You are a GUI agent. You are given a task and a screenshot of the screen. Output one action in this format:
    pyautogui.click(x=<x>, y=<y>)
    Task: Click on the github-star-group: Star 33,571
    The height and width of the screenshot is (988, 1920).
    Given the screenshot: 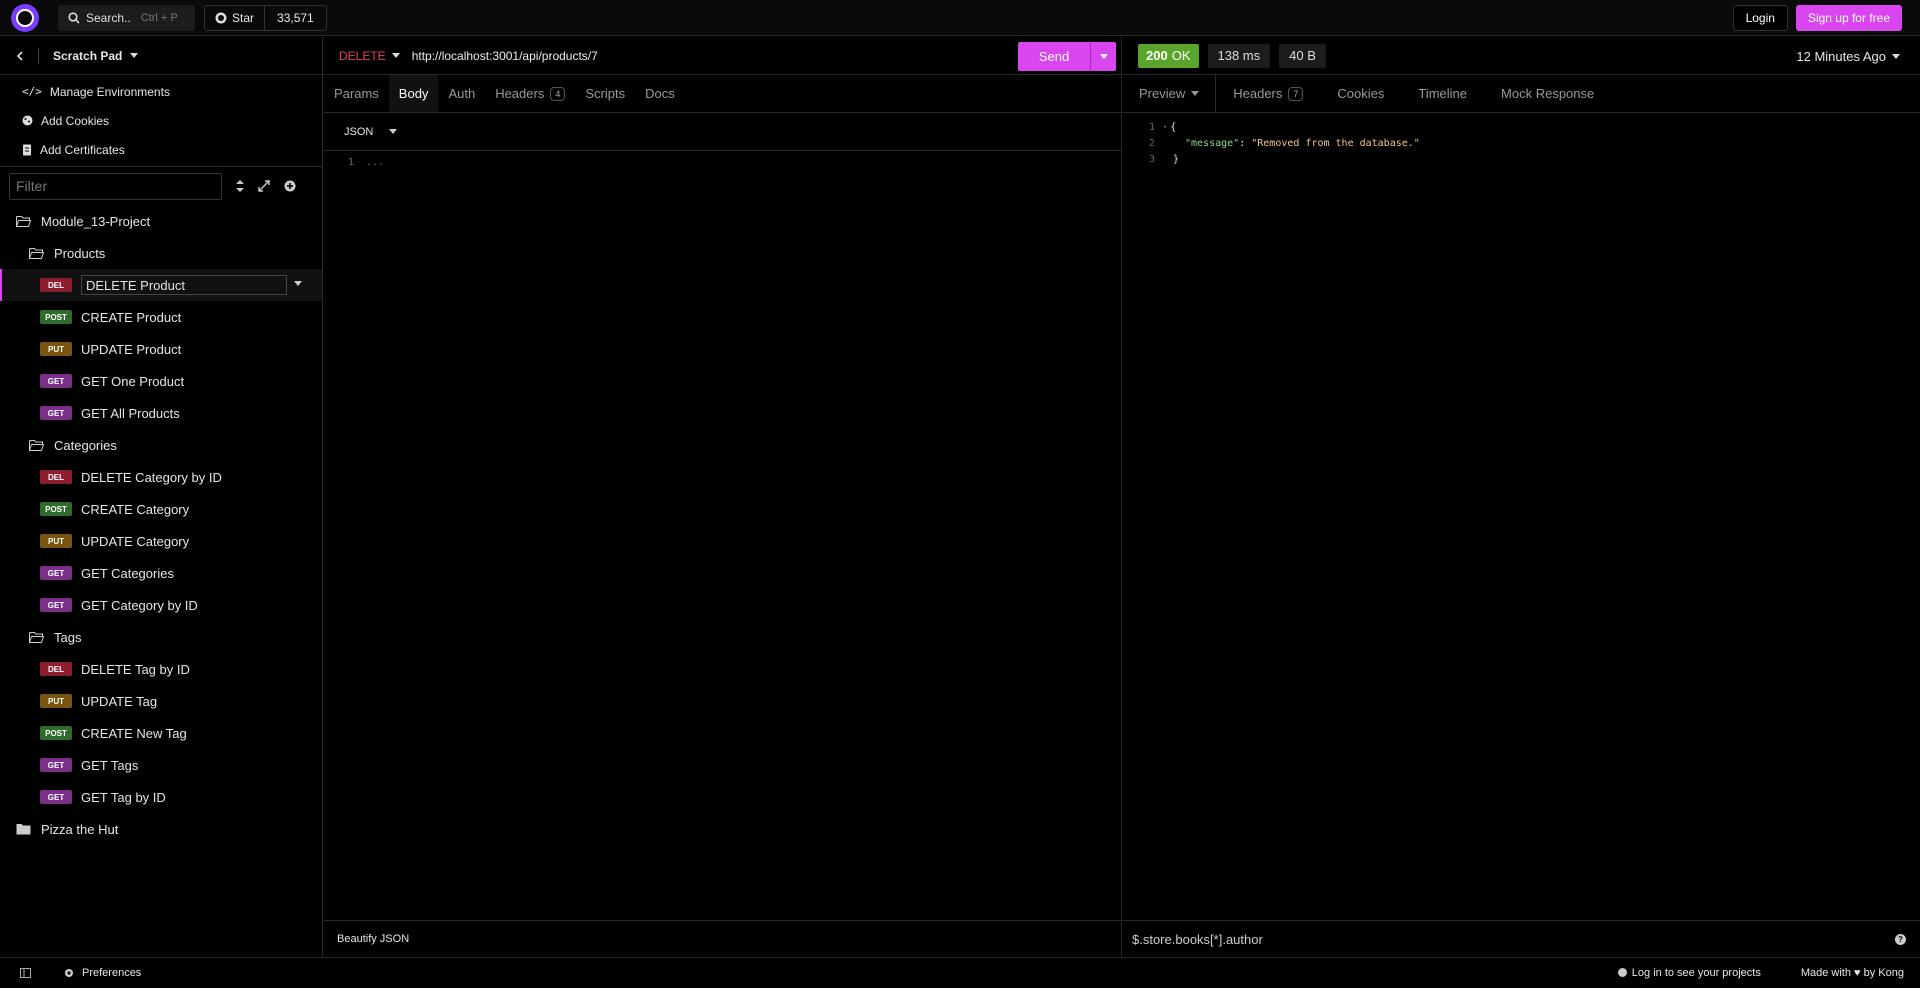 What is the action you would take?
    pyautogui.click(x=265, y=17)
    